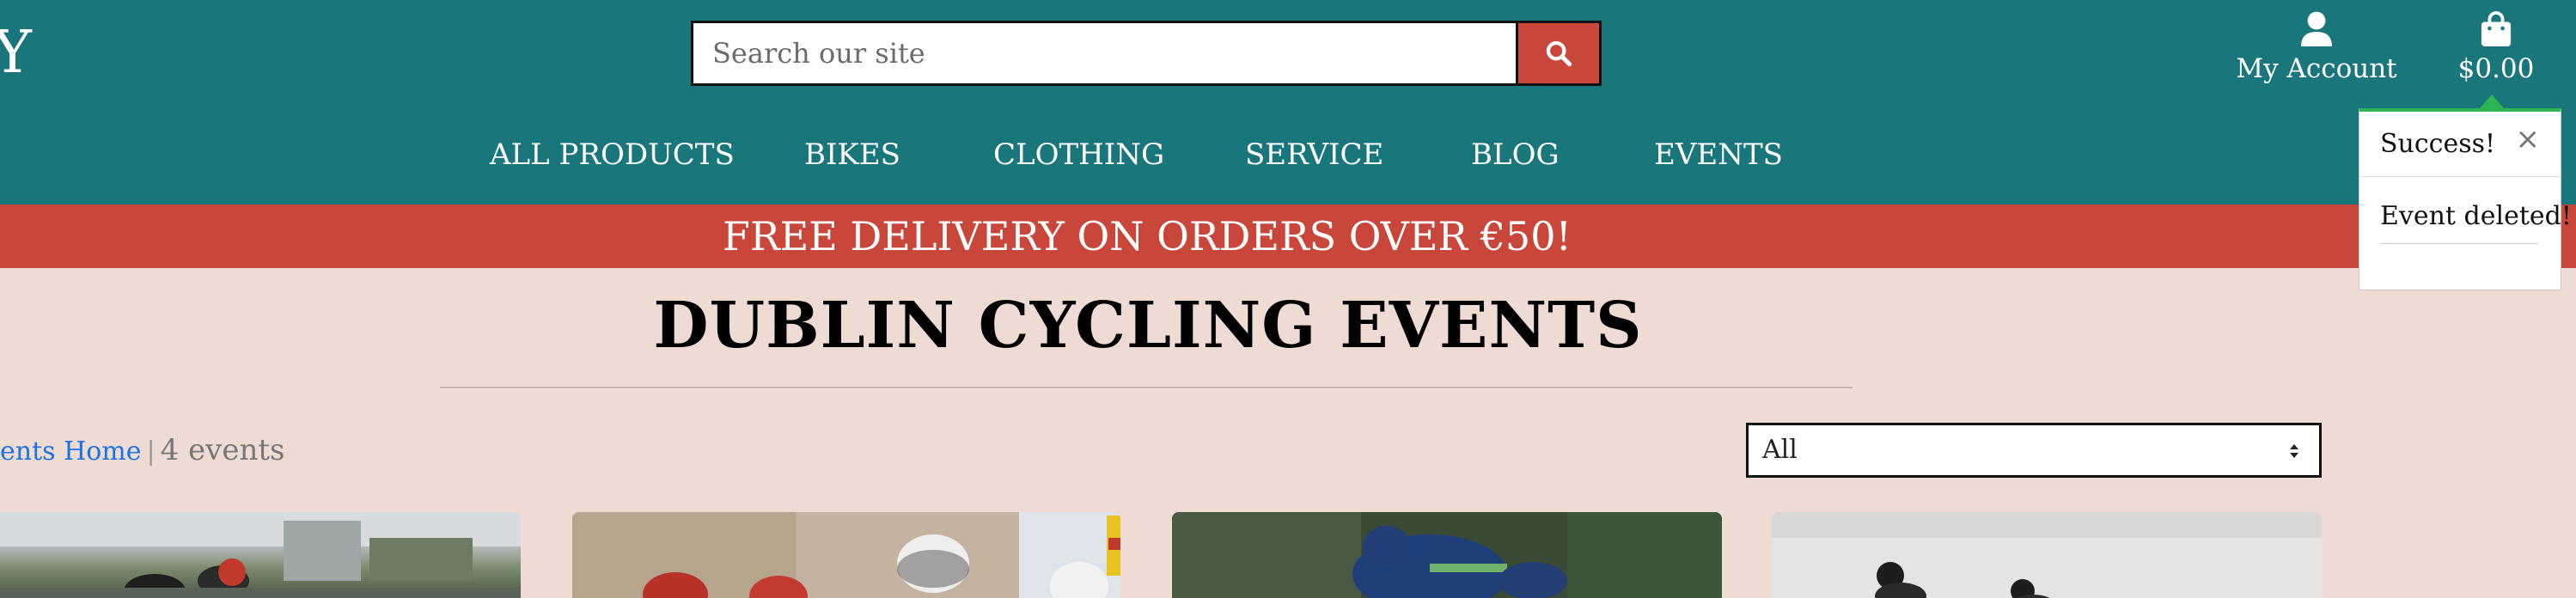 The image size is (2576, 598). Describe the element at coordinates (2496, 68) in the screenshot. I see `bag-total: $0.00` at that location.